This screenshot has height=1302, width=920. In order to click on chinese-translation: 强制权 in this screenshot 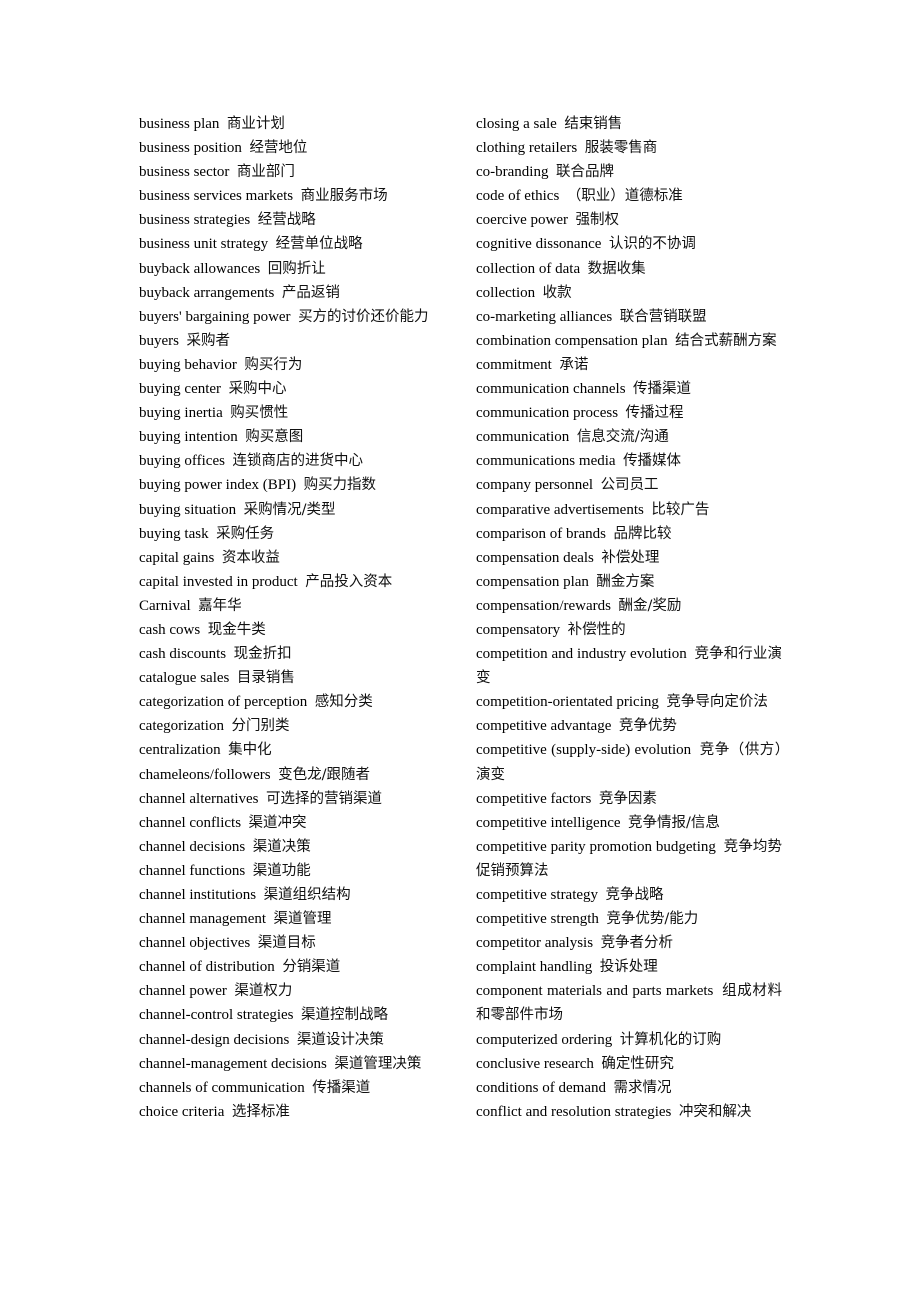, I will do `click(597, 220)`.